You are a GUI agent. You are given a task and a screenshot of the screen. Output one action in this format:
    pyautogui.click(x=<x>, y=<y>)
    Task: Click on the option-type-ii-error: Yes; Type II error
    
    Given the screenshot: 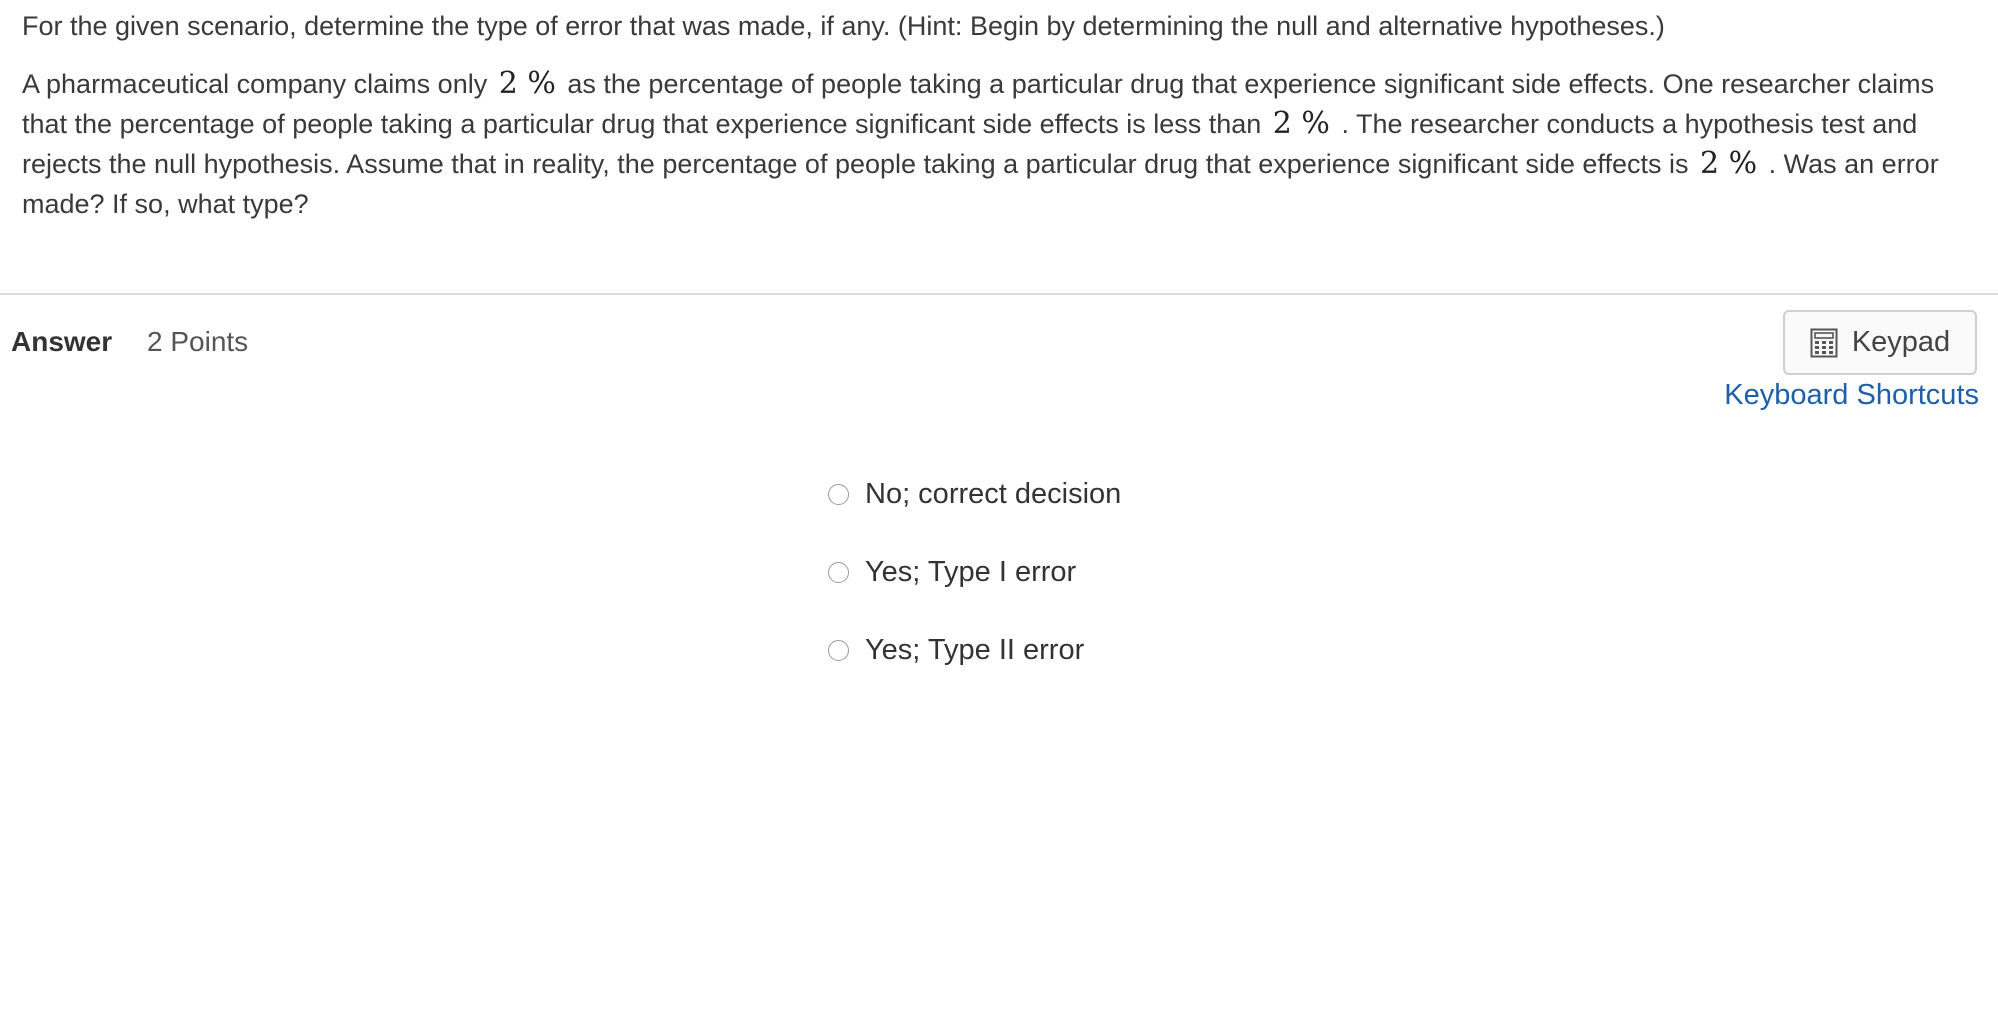 What is the action you would take?
    pyautogui.click(x=974, y=650)
    